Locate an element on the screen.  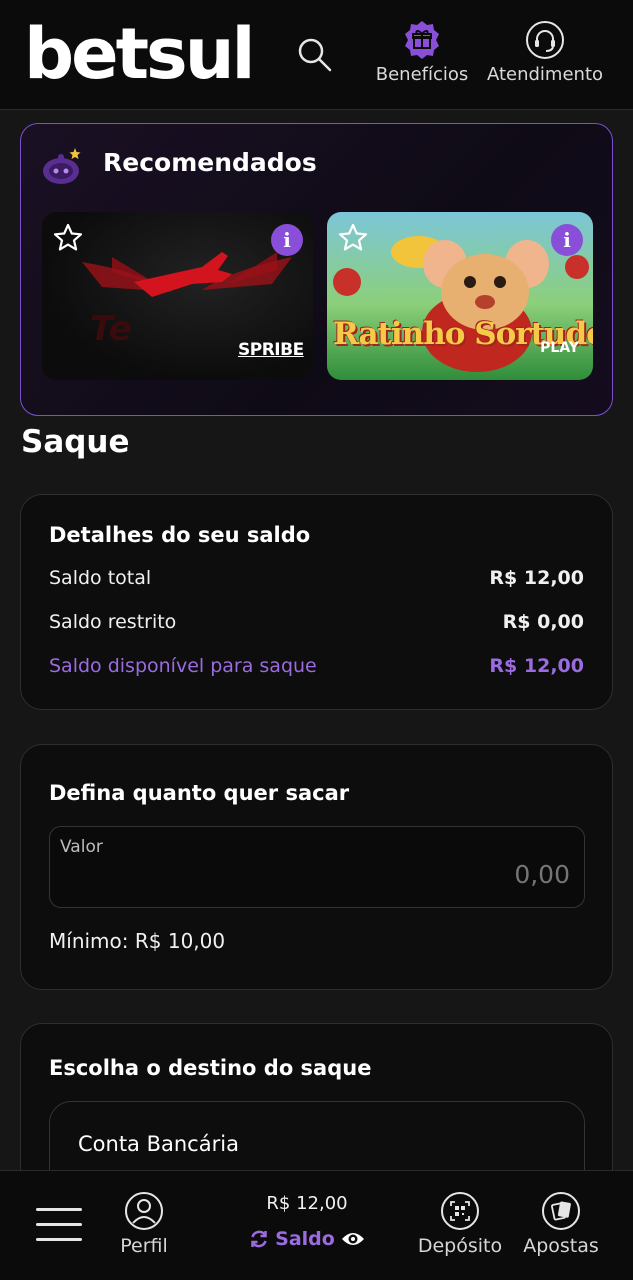
balance-widget: R$ 12,00 Saldo is located at coordinates (307, 1221).